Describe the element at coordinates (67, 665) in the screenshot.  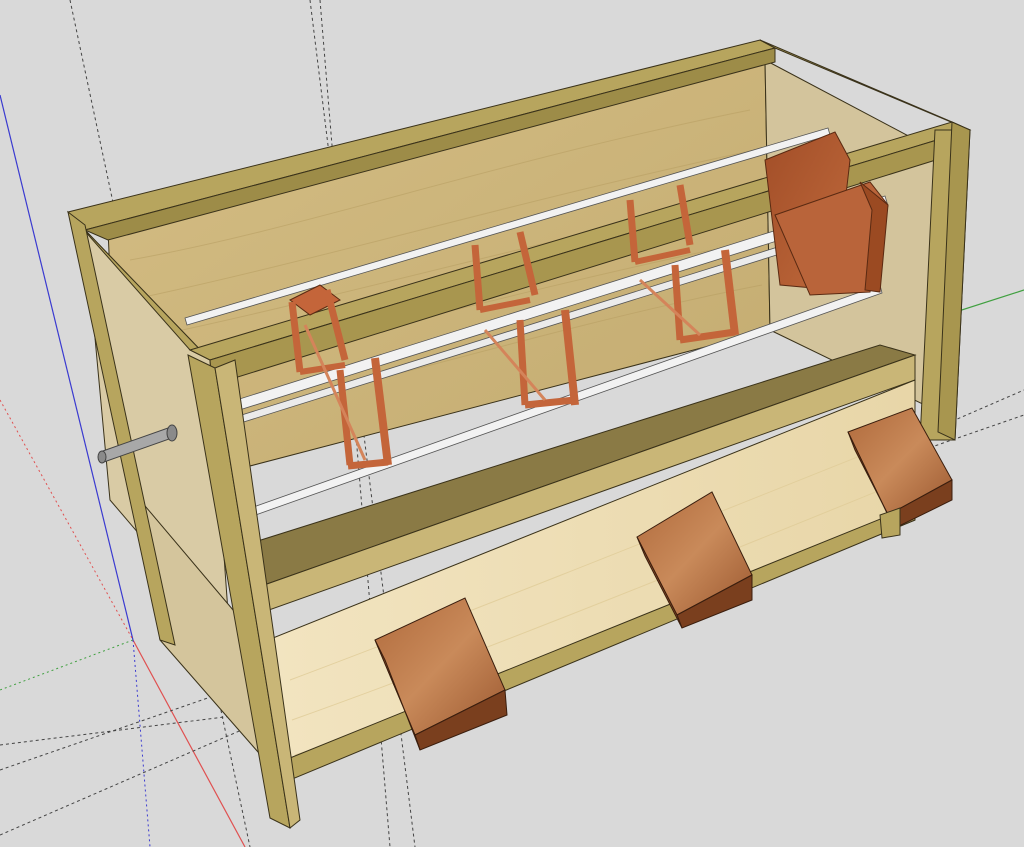
I see `green-axis` at that location.